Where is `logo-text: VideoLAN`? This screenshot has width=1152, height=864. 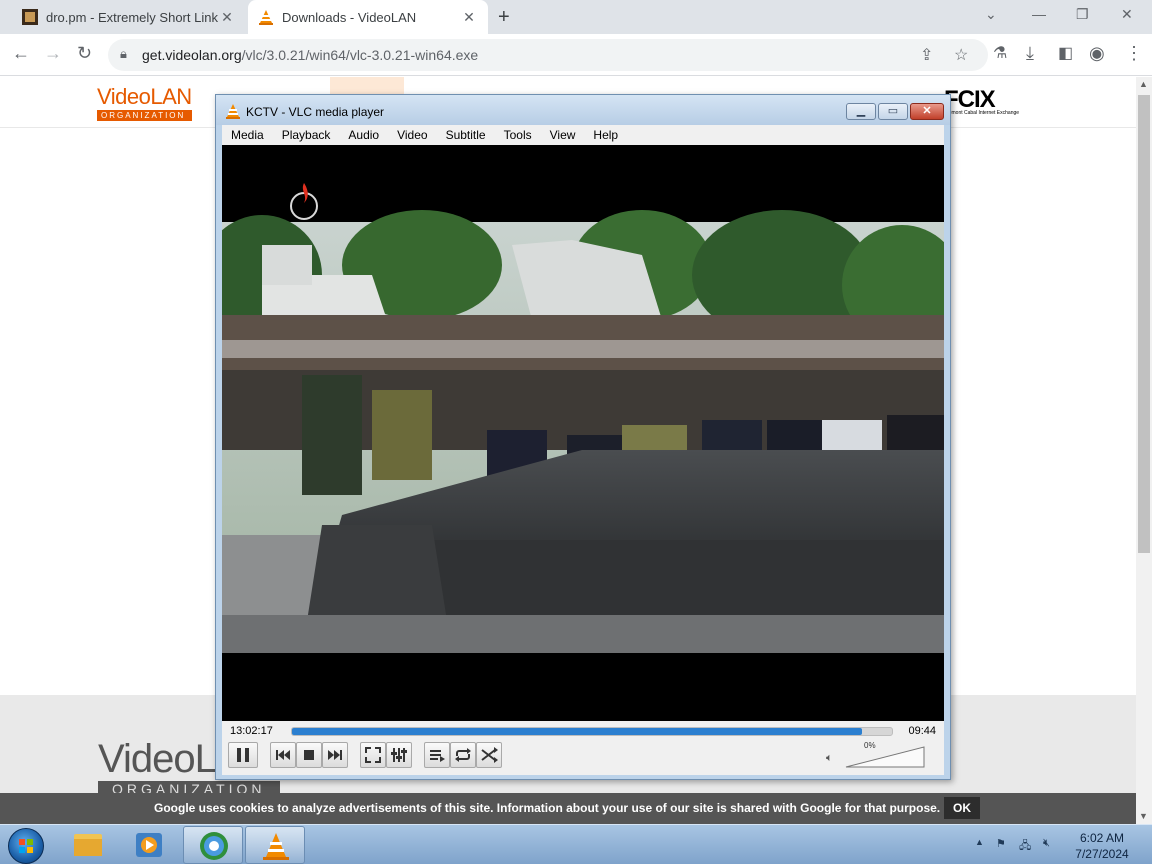 logo-text: VideoLAN is located at coordinates (144, 96).